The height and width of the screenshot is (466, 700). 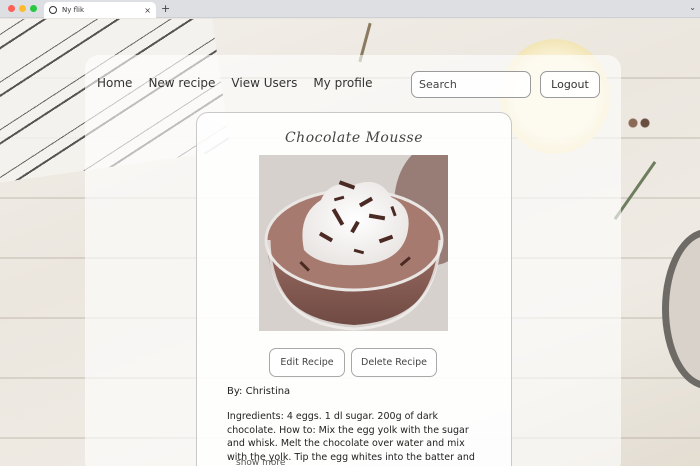 I want to click on search-input, so click(x=471, y=84).